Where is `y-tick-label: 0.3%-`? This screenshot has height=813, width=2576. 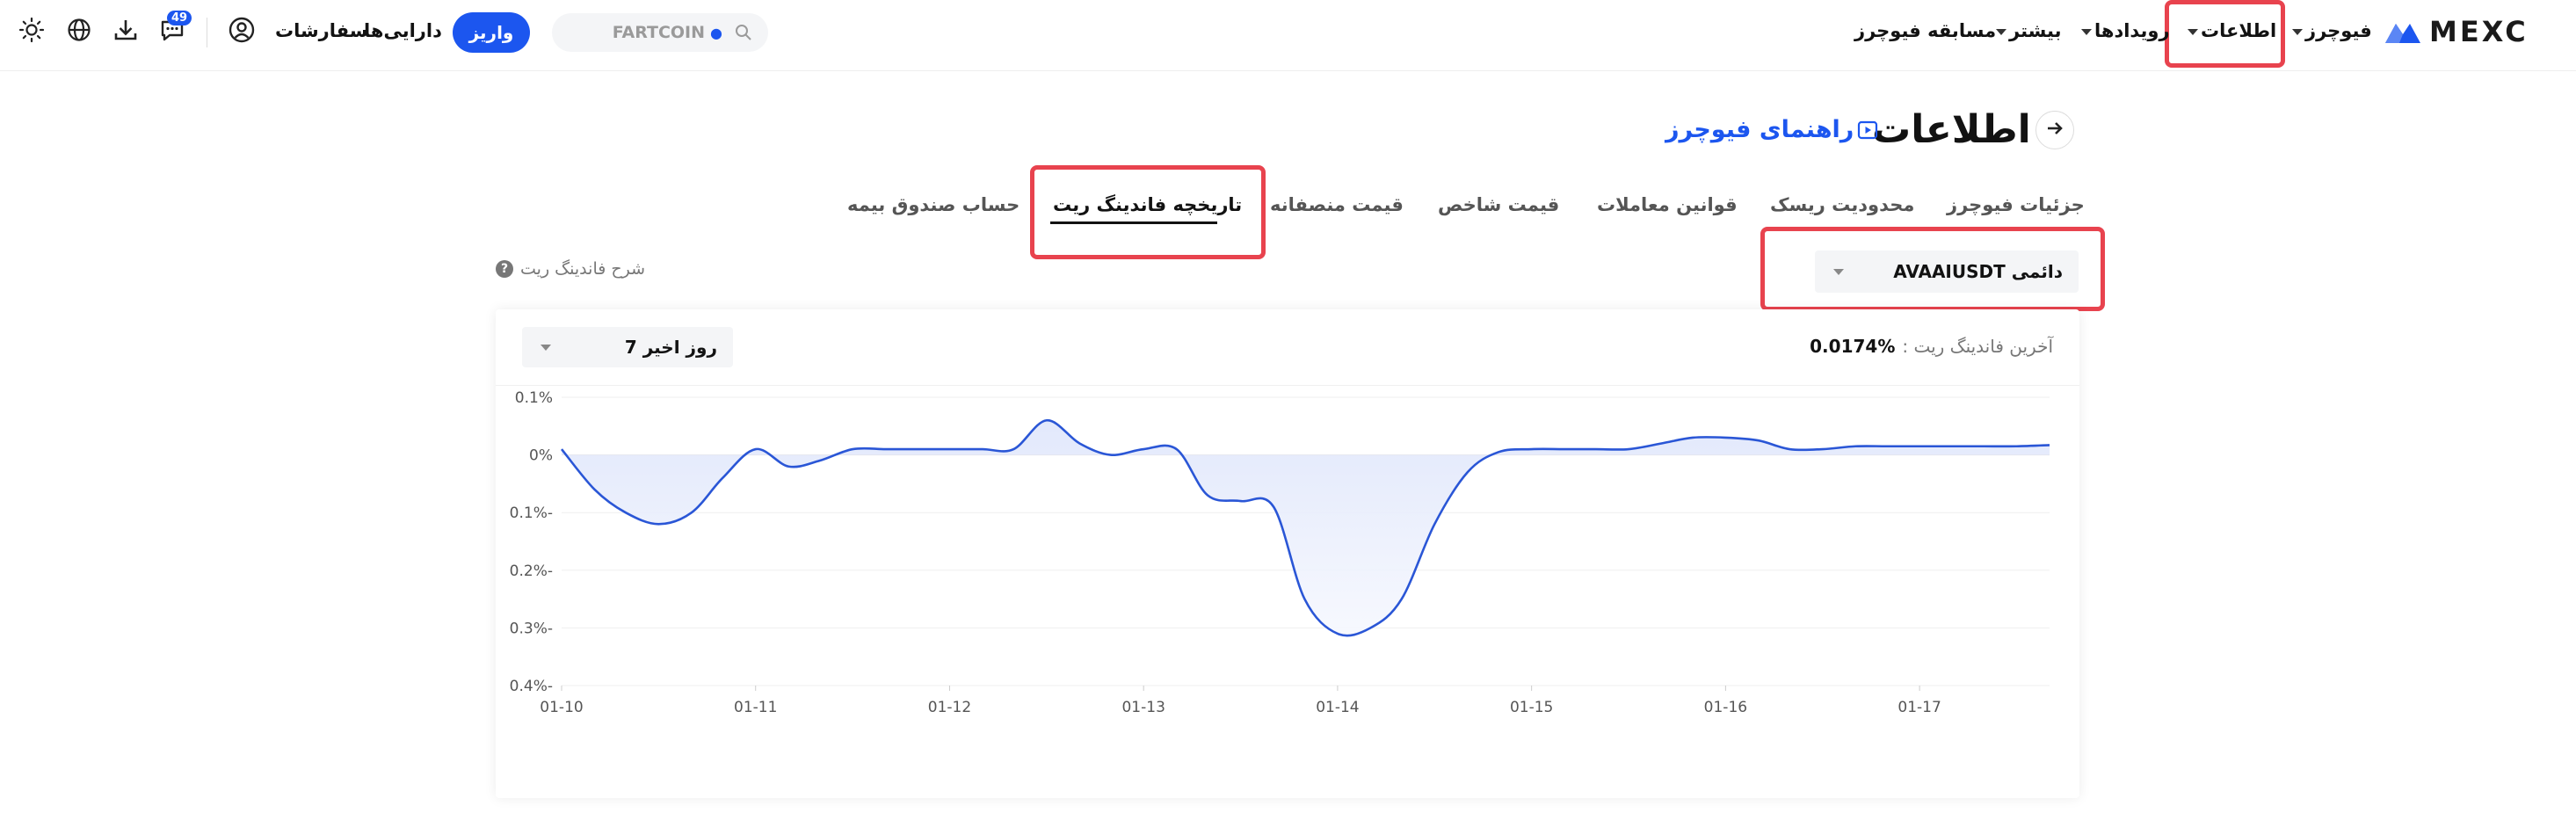 y-tick-label: 0.3%- is located at coordinates (531, 628).